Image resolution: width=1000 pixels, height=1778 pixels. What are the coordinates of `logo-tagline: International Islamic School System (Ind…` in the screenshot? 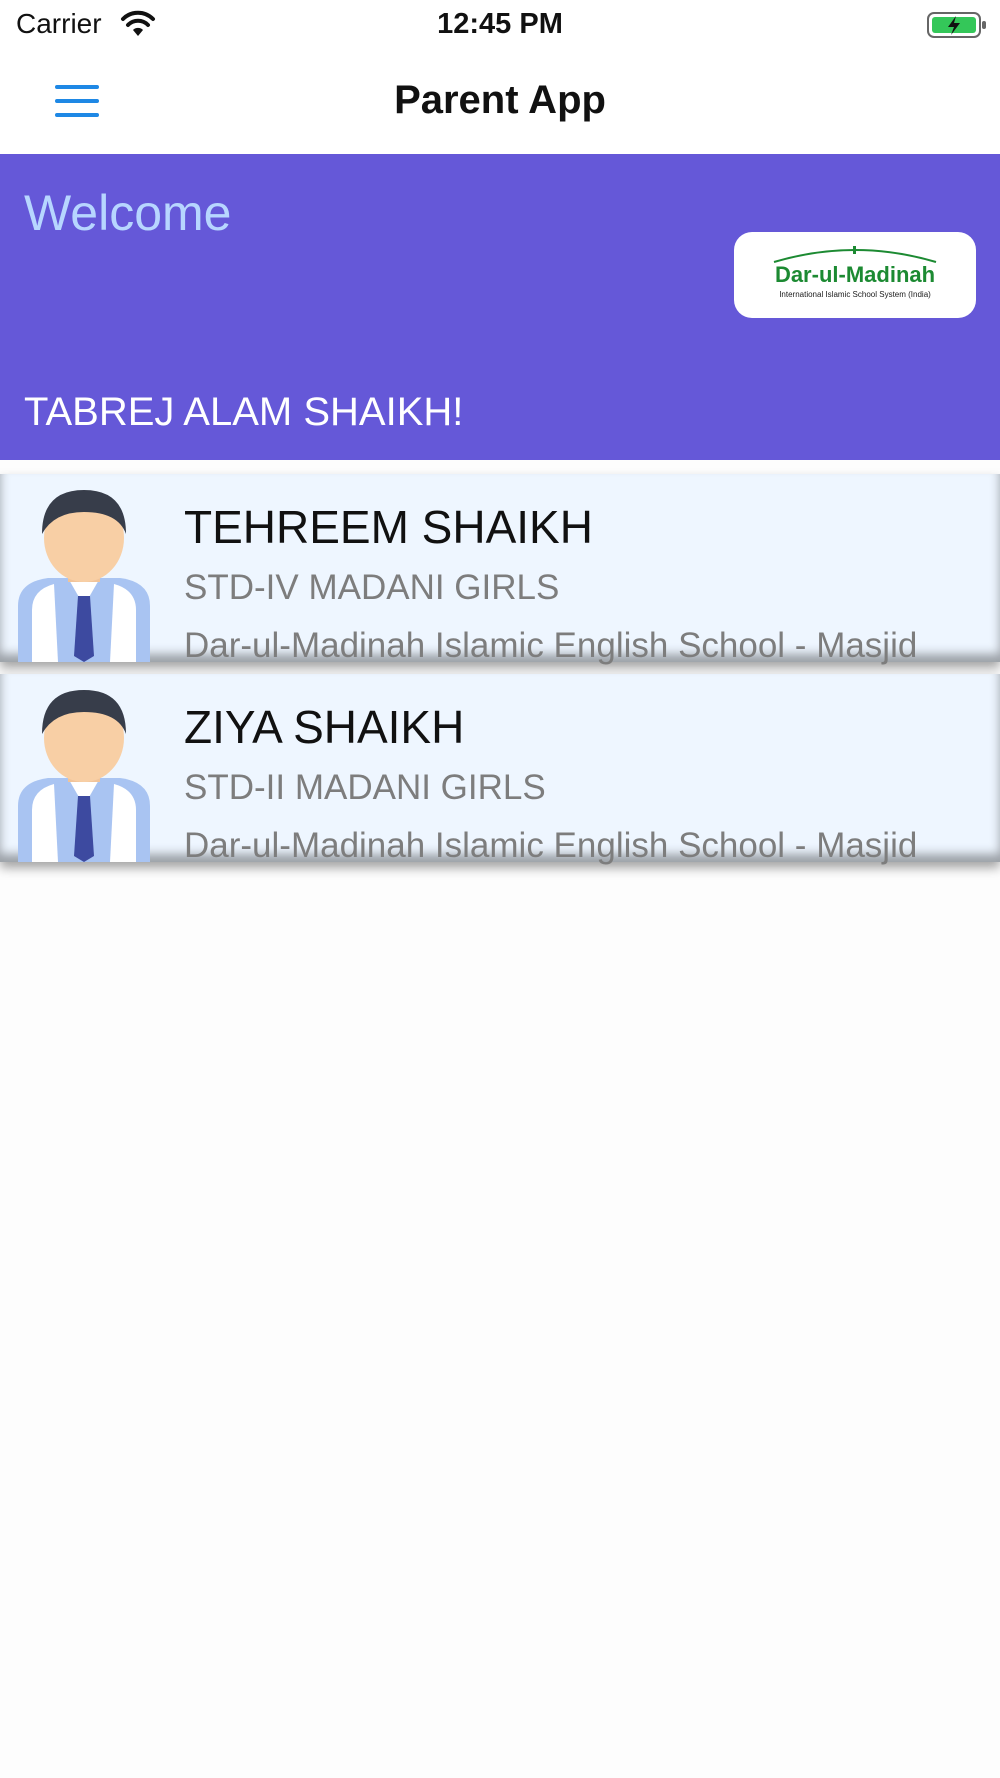 It's located at (855, 294).